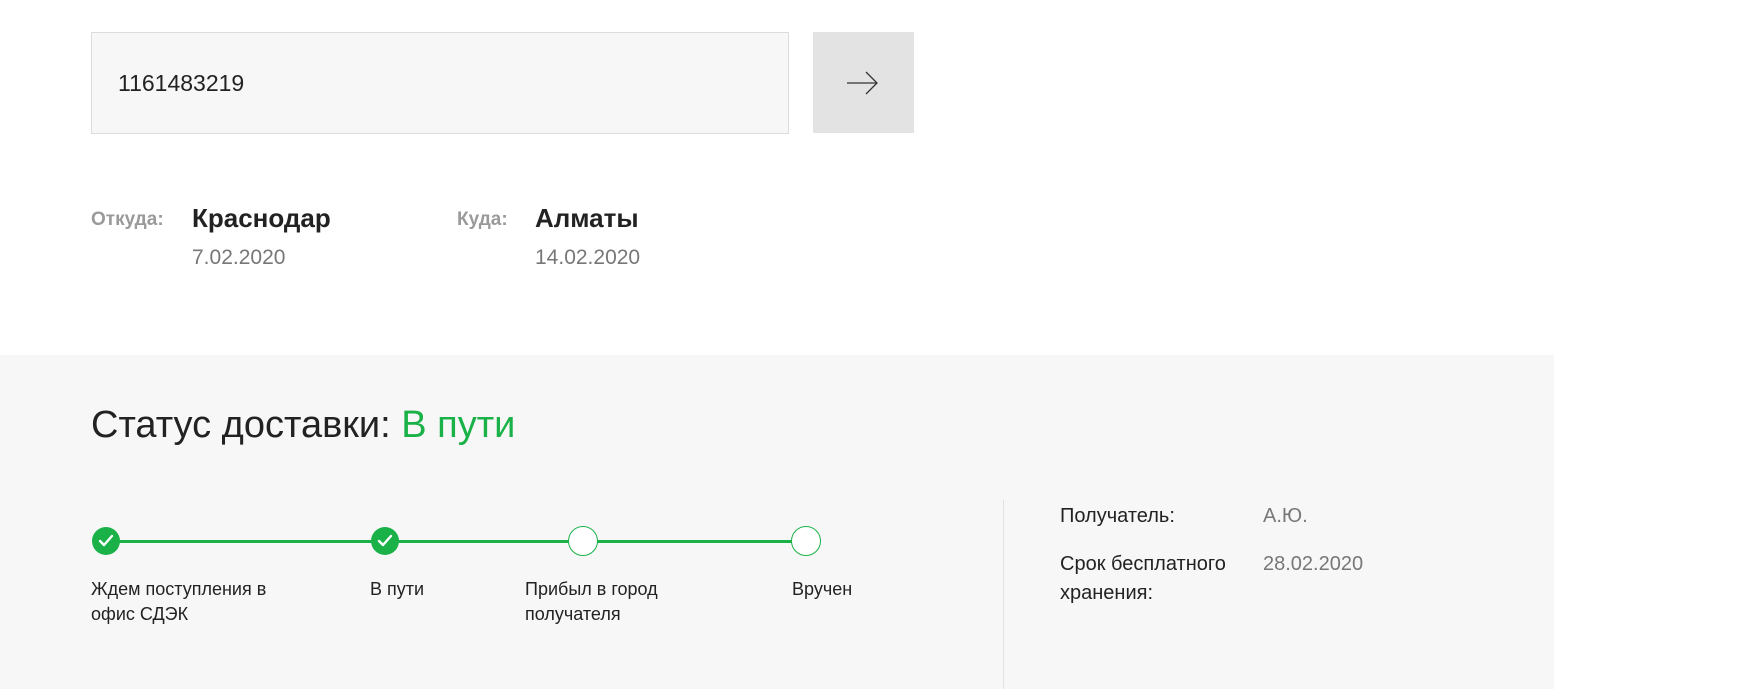 The image size is (1742, 689). Describe the element at coordinates (458, 425) in the screenshot. I see `status-value: В пути` at that location.